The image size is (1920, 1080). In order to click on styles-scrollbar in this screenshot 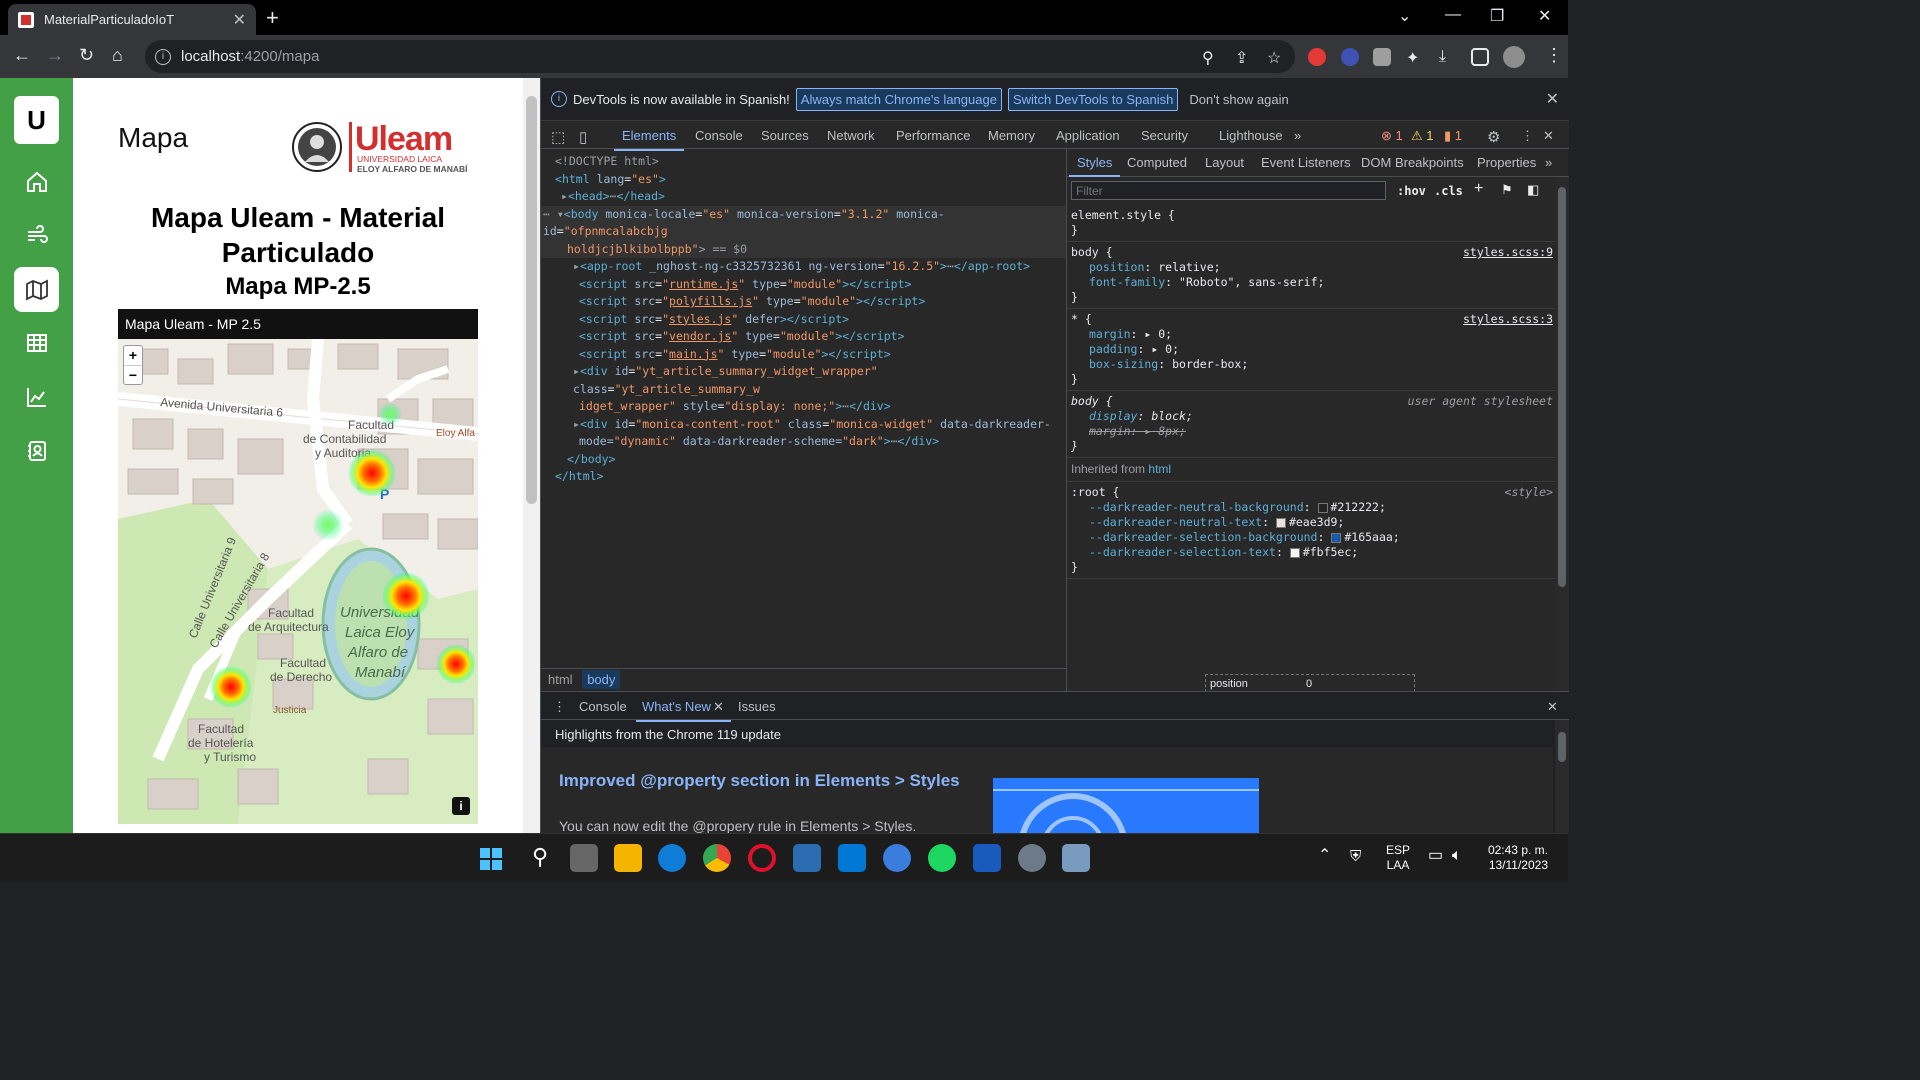, I will do `click(1562, 434)`.